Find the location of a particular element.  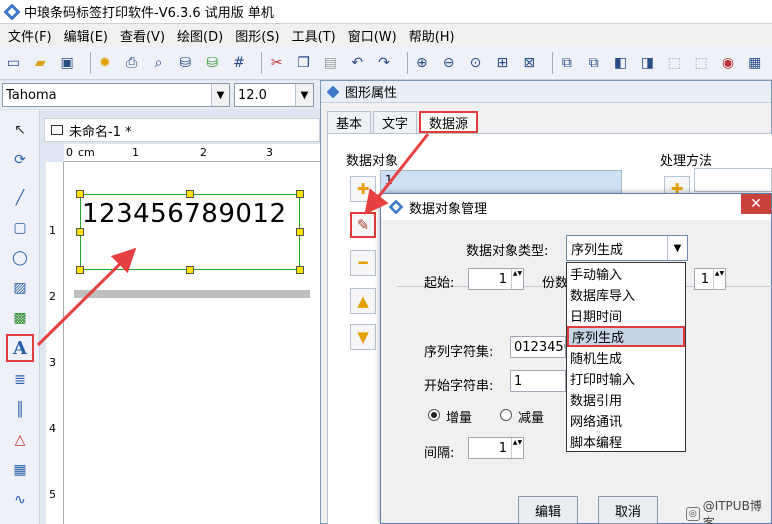

tab-data-source: 数据源 is located at coordinates (449, 122).